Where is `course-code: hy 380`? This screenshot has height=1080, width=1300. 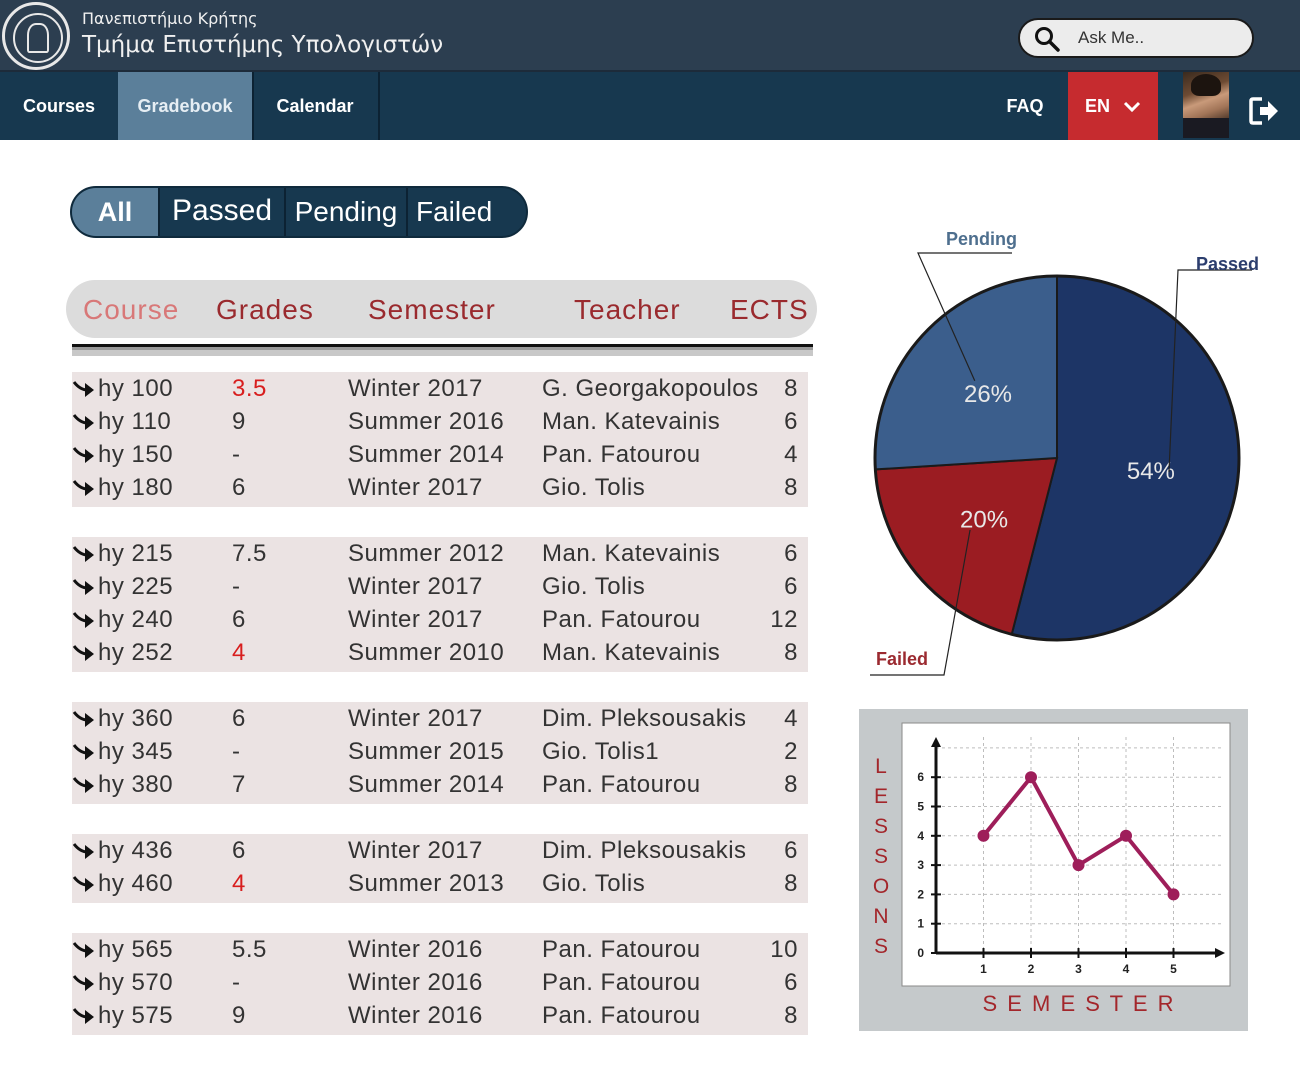
course-code: hy 380 is located at coordinates (135, 785).